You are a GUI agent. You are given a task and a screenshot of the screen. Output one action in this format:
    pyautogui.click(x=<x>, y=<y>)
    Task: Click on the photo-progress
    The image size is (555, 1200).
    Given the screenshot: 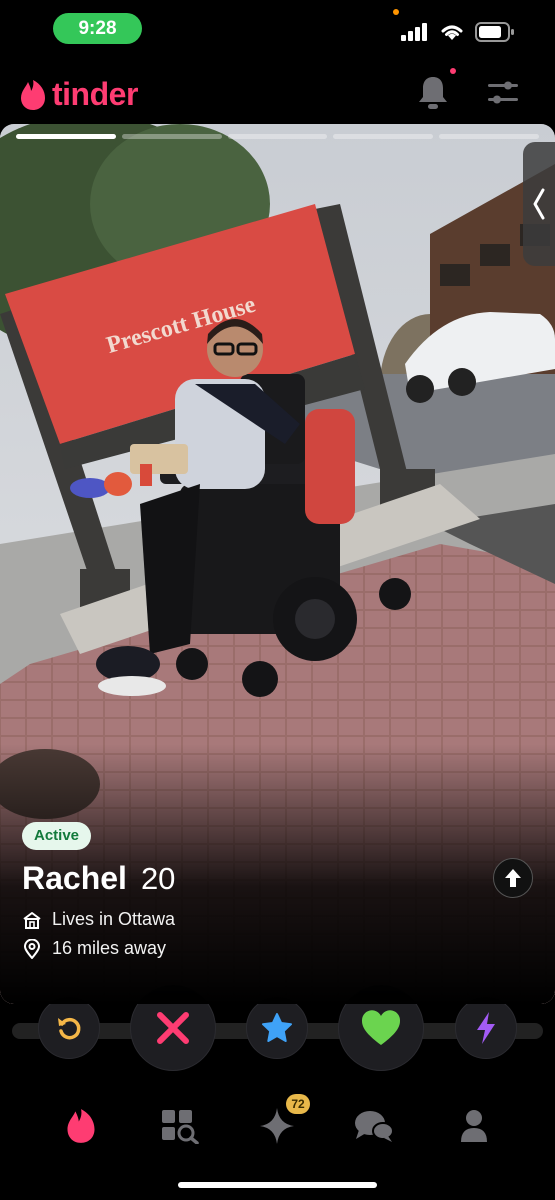 What is the action you would take?
    pyautogui.click(x=277, y=136)
    